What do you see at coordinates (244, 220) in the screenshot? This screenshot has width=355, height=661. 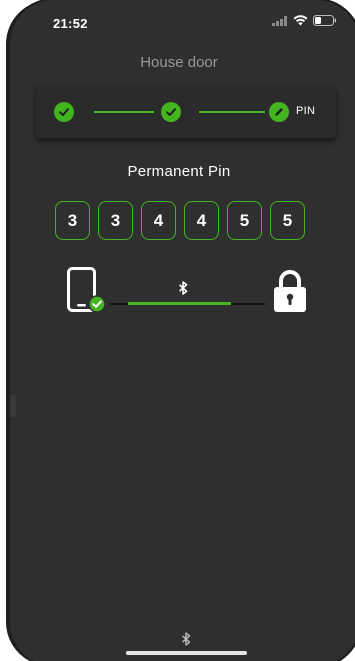 I see `pin-digit-5: 5` at bounding box center [244, 220].